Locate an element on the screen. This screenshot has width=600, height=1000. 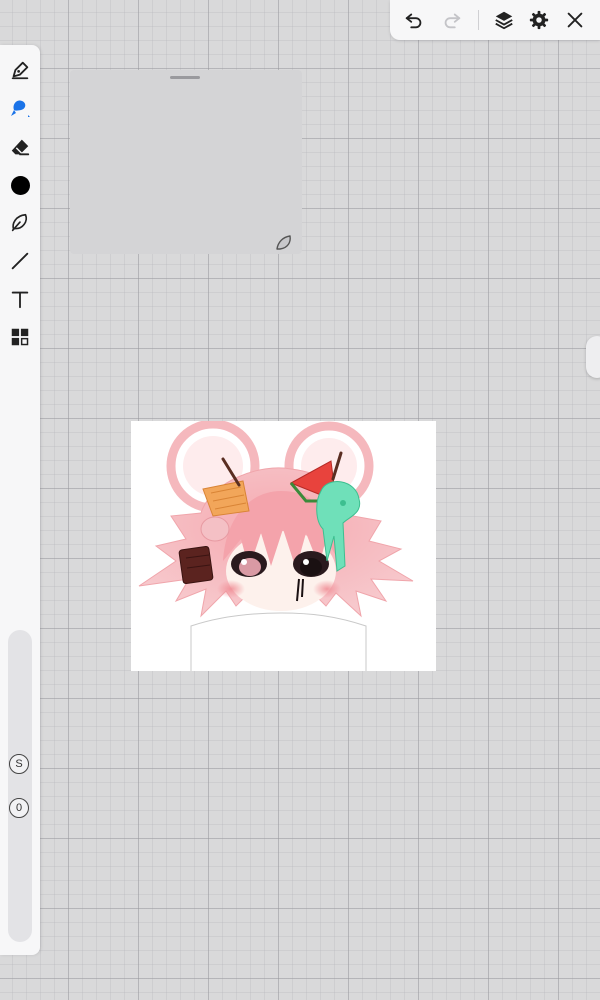
lasso-tool is located at coordinates (20, 223).